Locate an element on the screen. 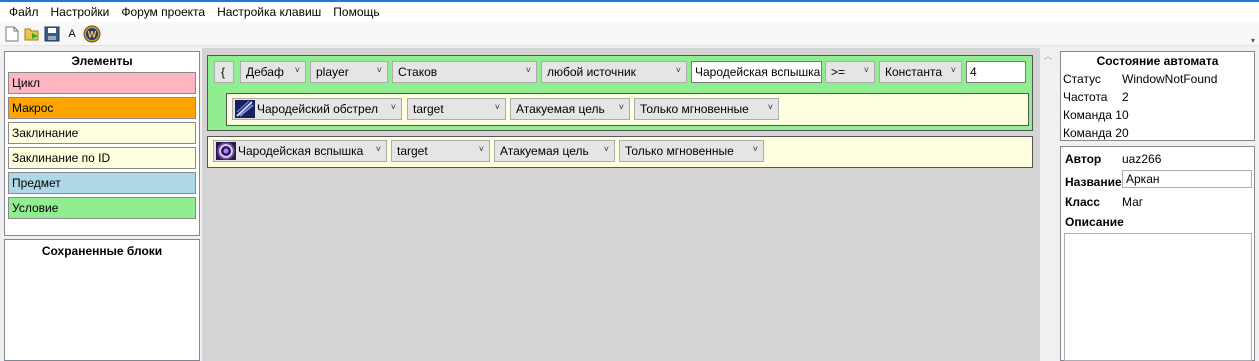 The width and height of the screenshot is (1259, 361). toolbar: A W is located at coordinates (629, 34).